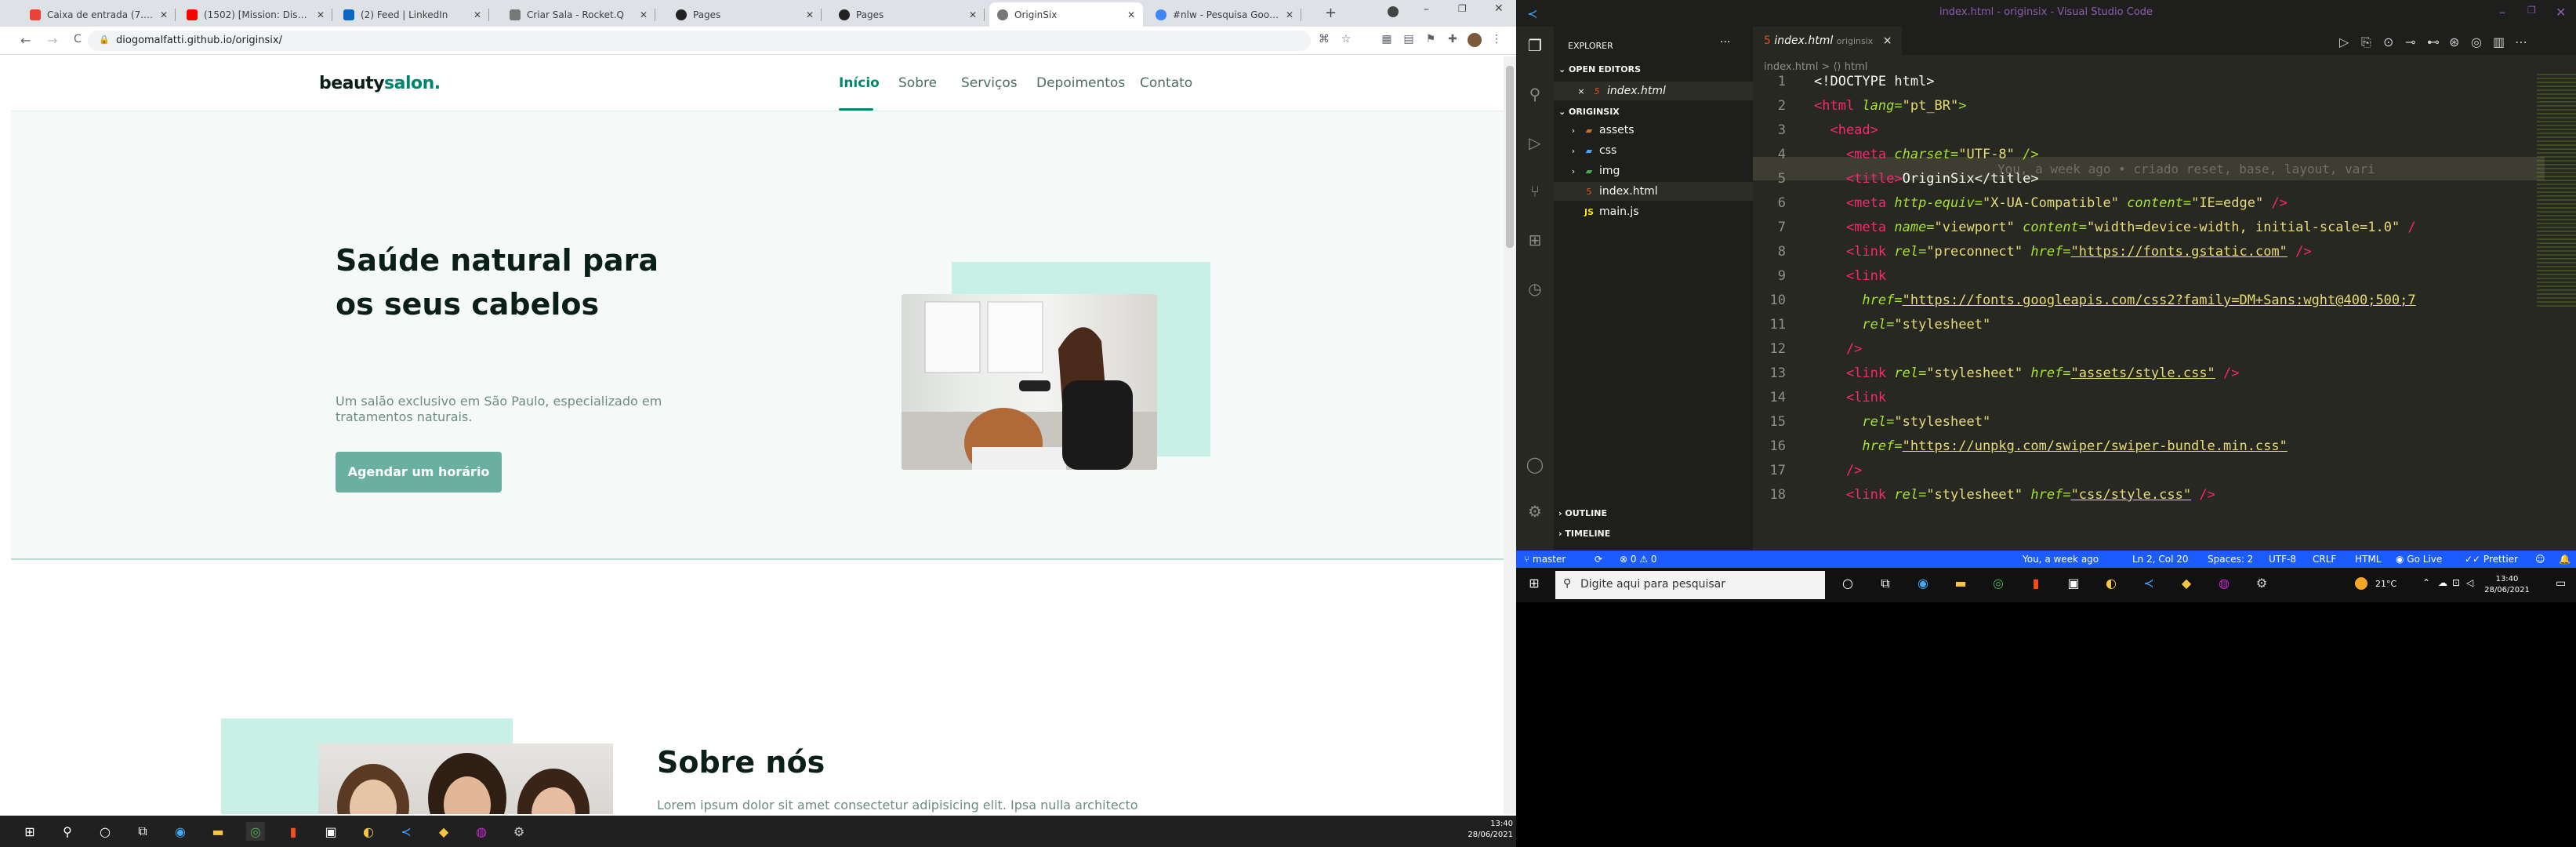  Describe the element at coordinates (78, 39) in the screenshot. I see `reload-button: C` at that location.